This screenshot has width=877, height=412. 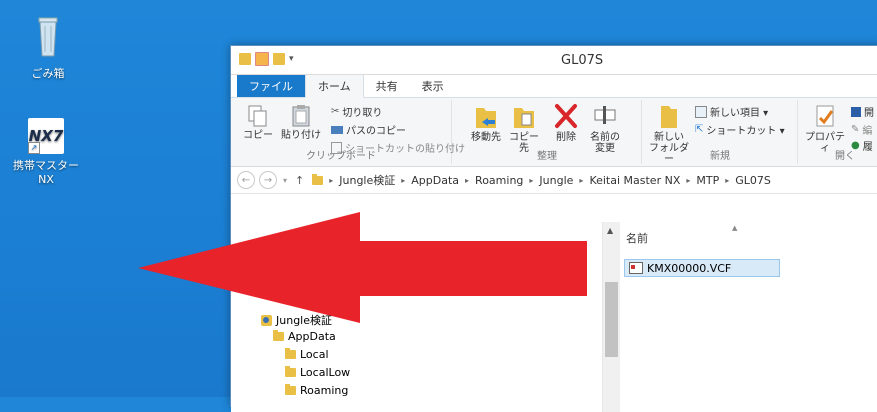 I want to click on forward-button: →, so click(x=268, y=180).